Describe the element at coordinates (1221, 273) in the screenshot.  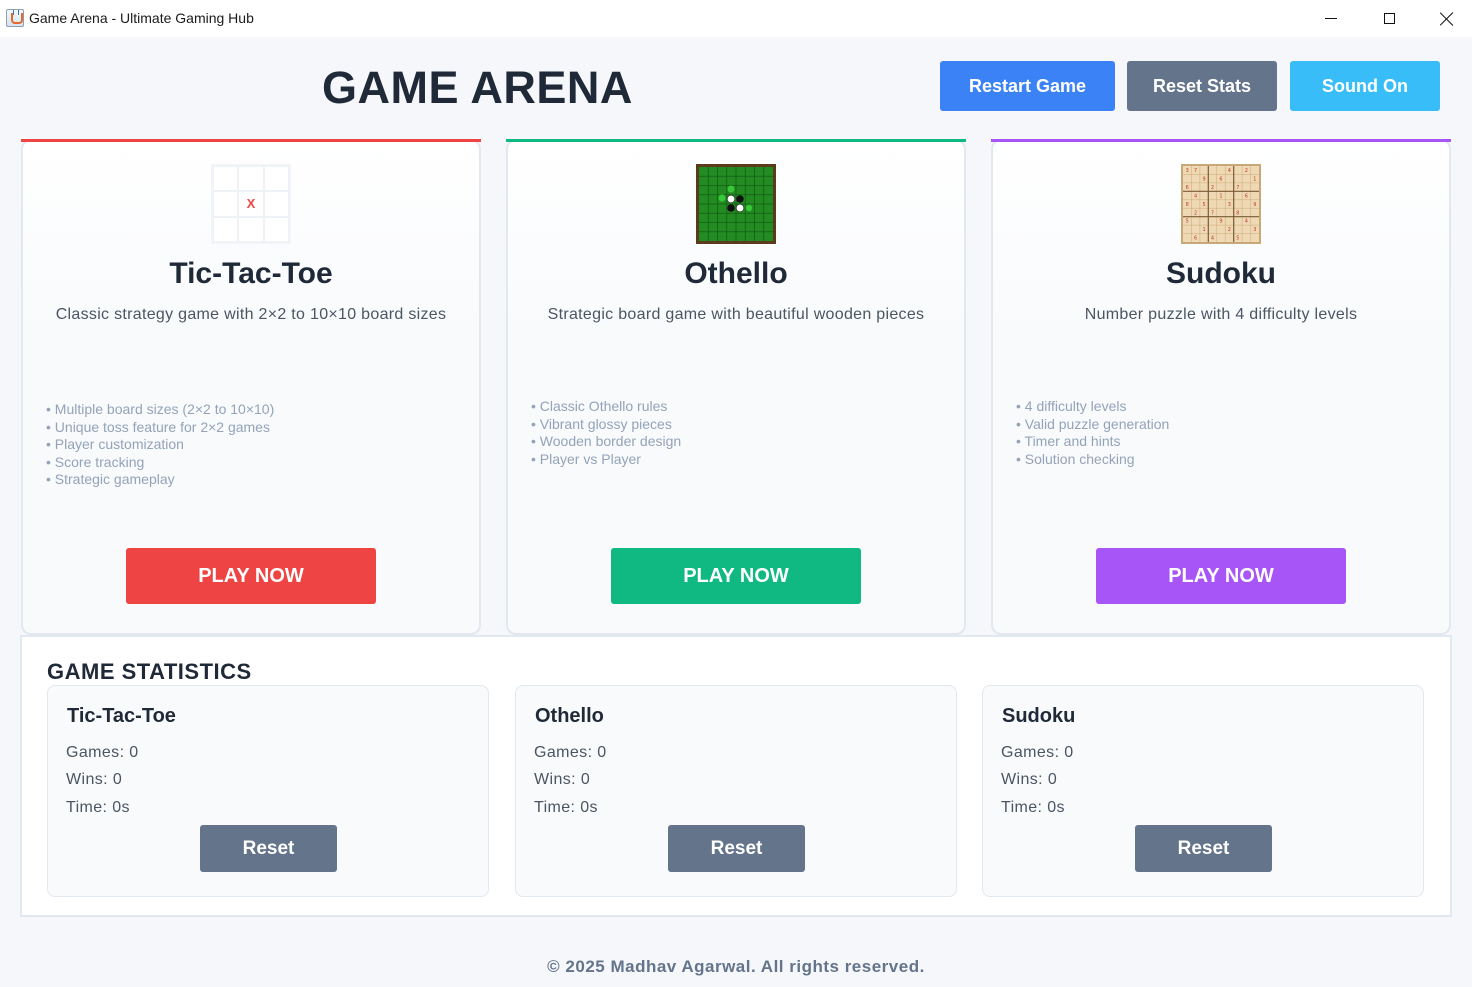
I see `game-title: Sudoku` at that location.